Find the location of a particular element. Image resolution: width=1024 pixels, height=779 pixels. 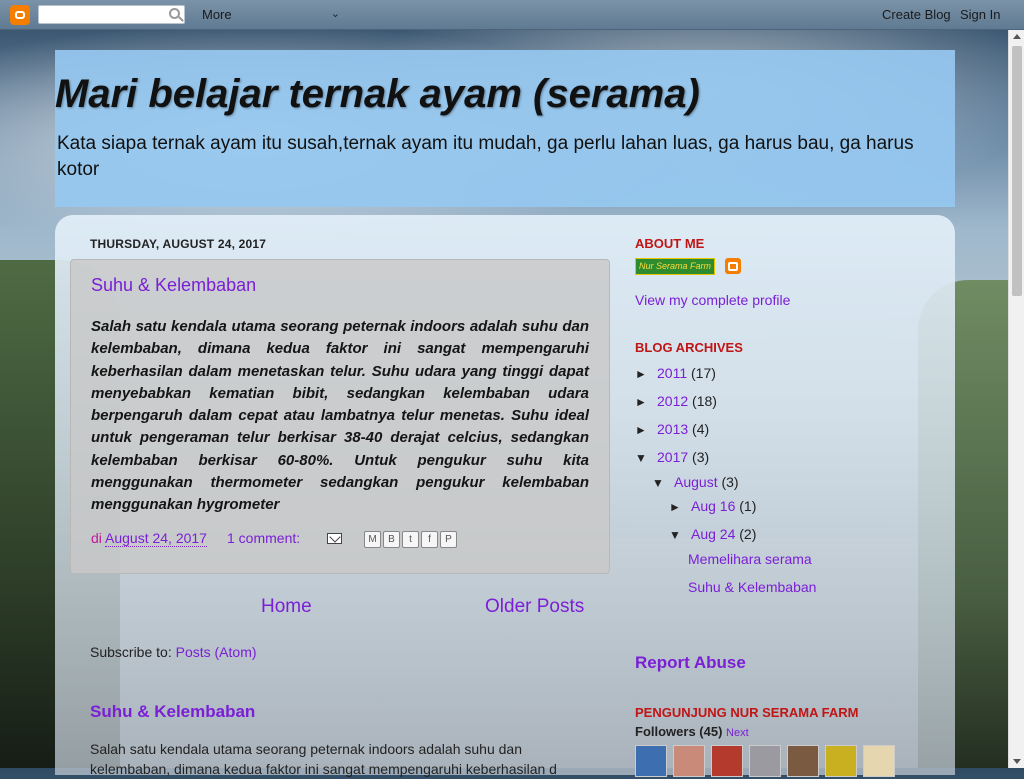

archive-post-item: Memelihara serama is located at coordinates (750, 559).